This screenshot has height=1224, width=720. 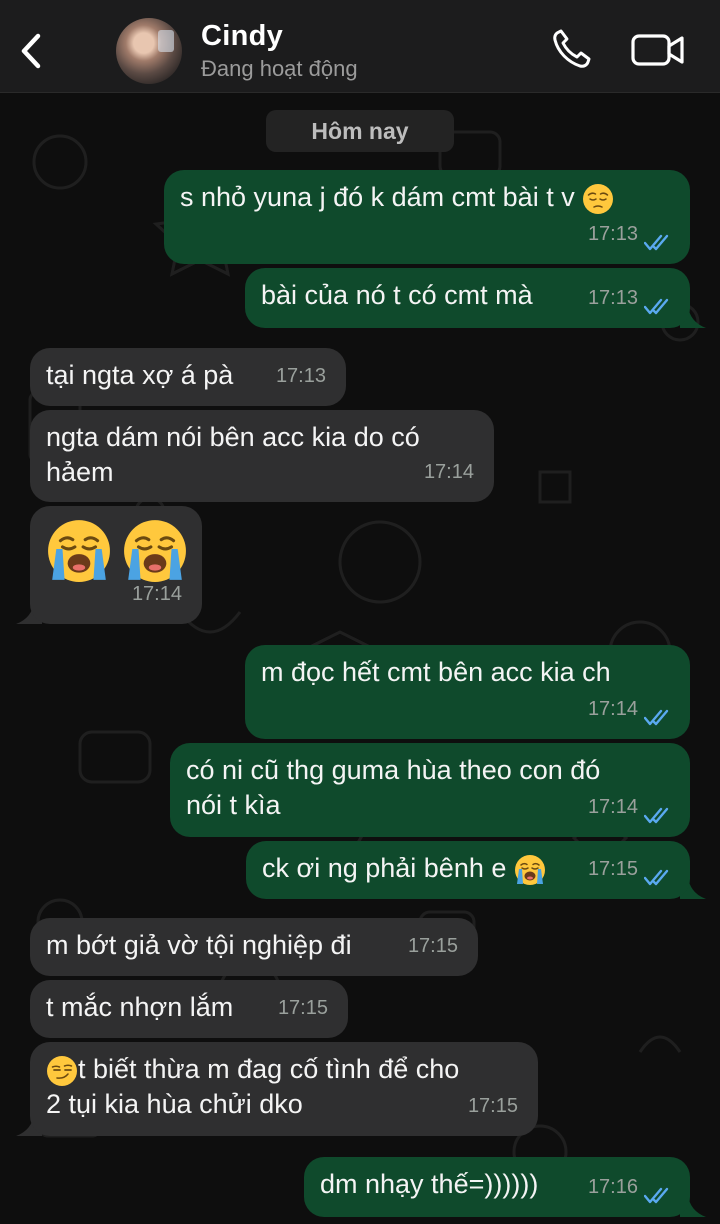 What do you see at coordinates (31, 51) in the screenshot?
I see `back-chevron-icon` at bounding box center [31, 51].